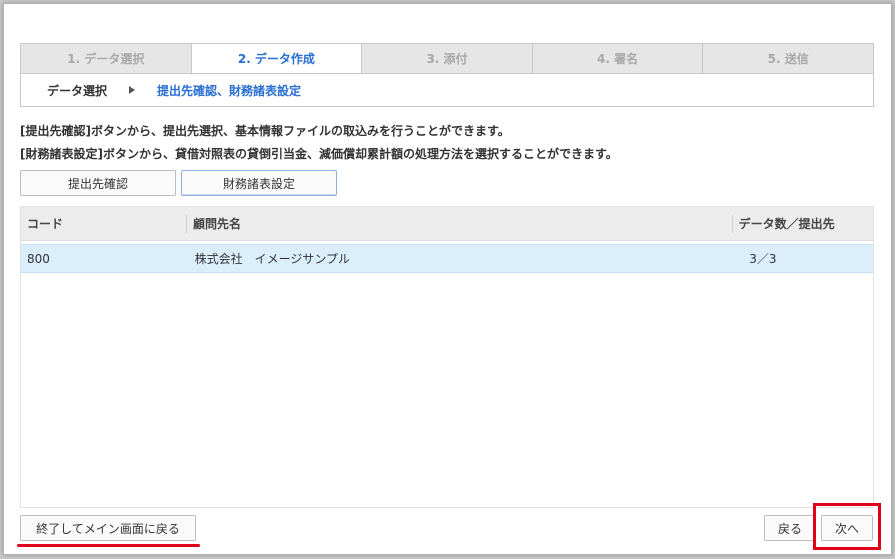  Describe the element at coordinates (790, 528) in the screenshot. I see `back-button: 戻る` at that location.